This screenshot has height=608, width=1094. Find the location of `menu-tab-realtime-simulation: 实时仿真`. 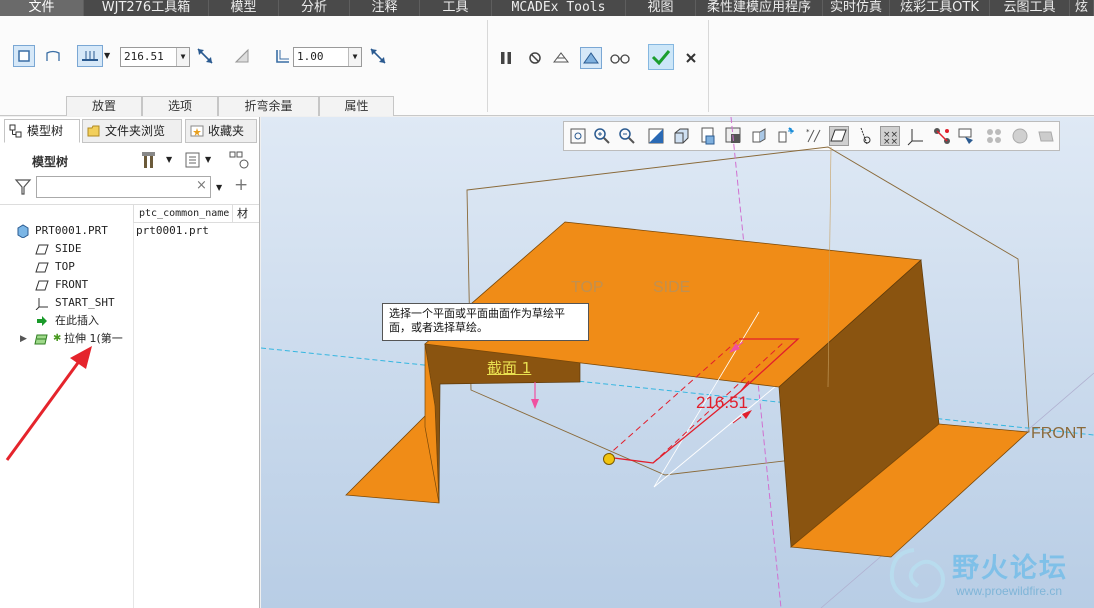

menu-tab-realtime-simulation: 实时仿真 is located at coordinates (856, 8).